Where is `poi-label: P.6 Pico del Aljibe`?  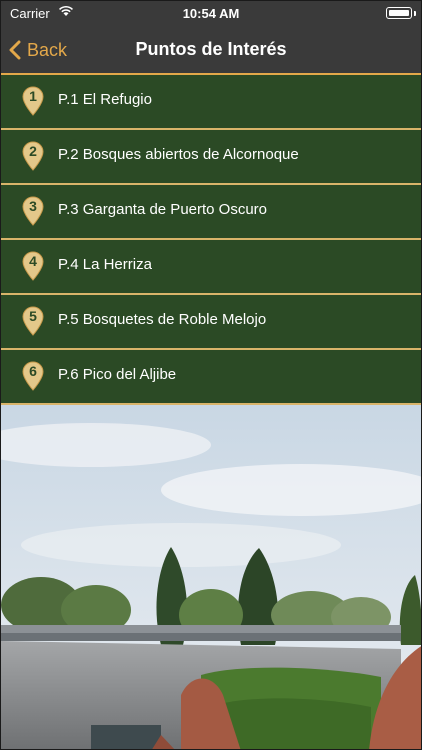
poi-label: P.6 Pico del Aljibe is located at coordinates (117, 374).